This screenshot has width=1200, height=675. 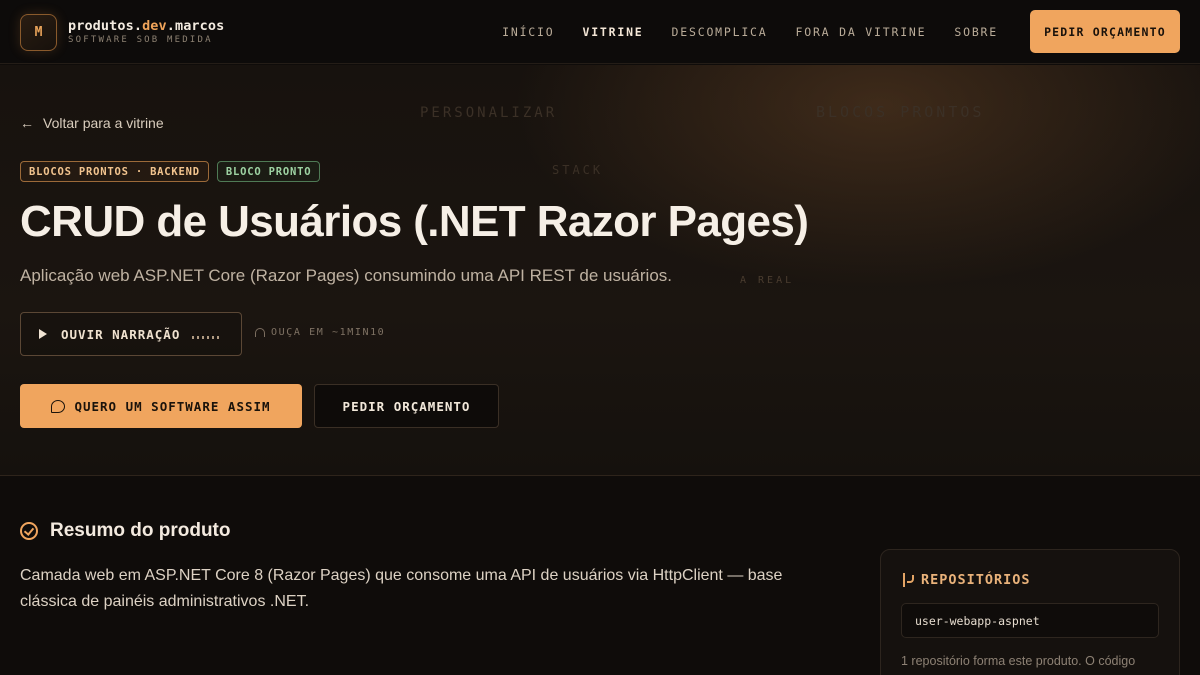 What do you see at coordinates (172, 406) in the screenshot?
I see `want-software-label: QUERO UM SOFTWARE ASSIM` at bounding box center [172, 406].